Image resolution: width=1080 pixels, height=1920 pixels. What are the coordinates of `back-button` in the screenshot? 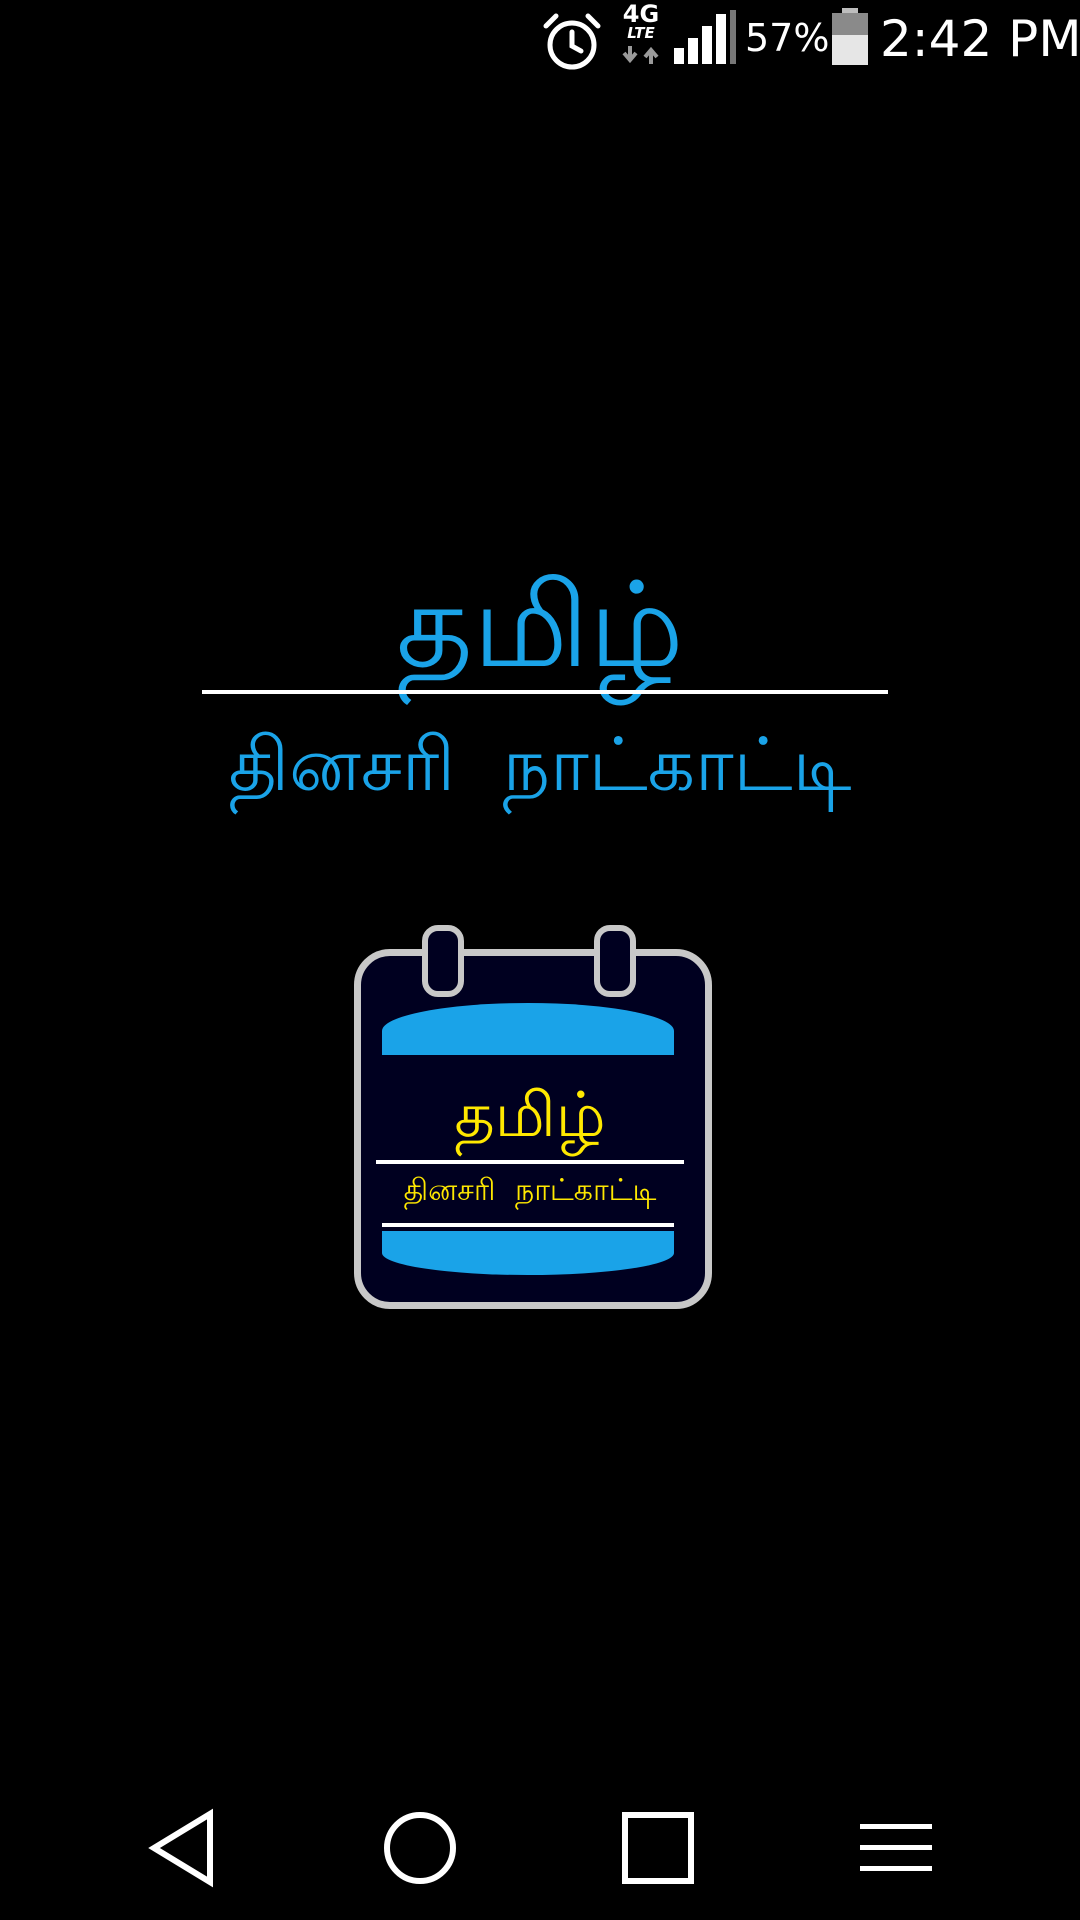 It's located at (184, 1848).